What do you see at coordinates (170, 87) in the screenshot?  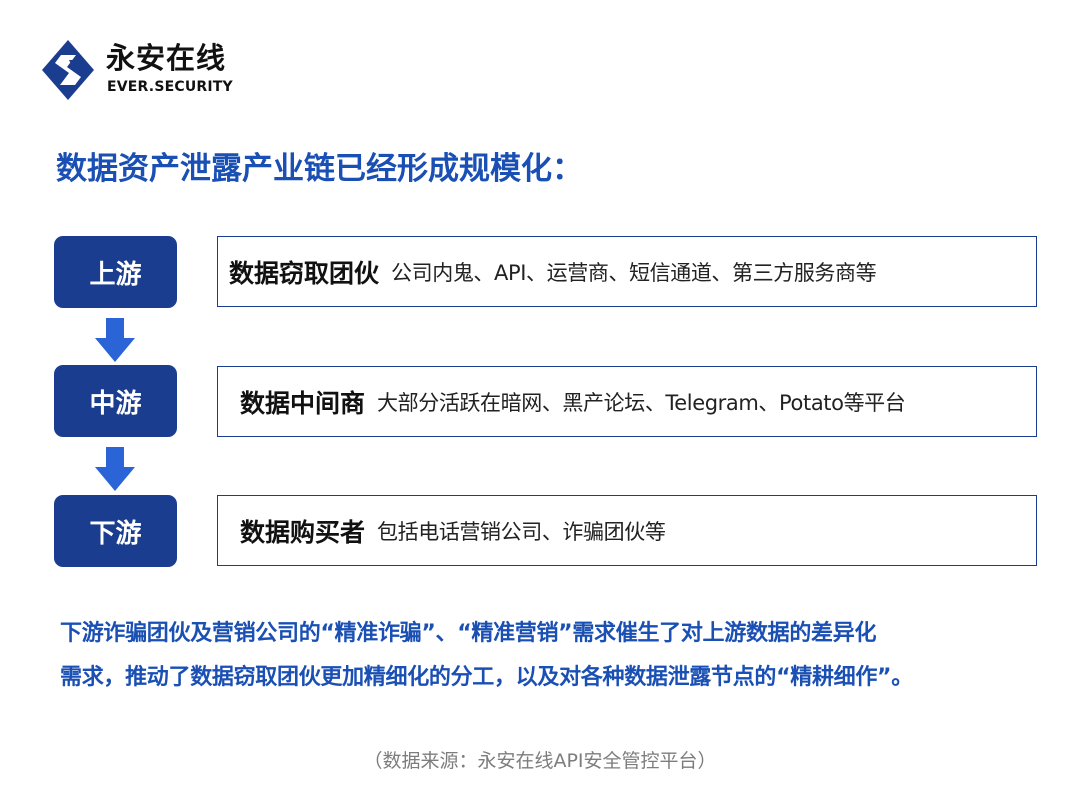 I see `brand-name-en: EVER.SECURITY` at bounding box center [170, 87].